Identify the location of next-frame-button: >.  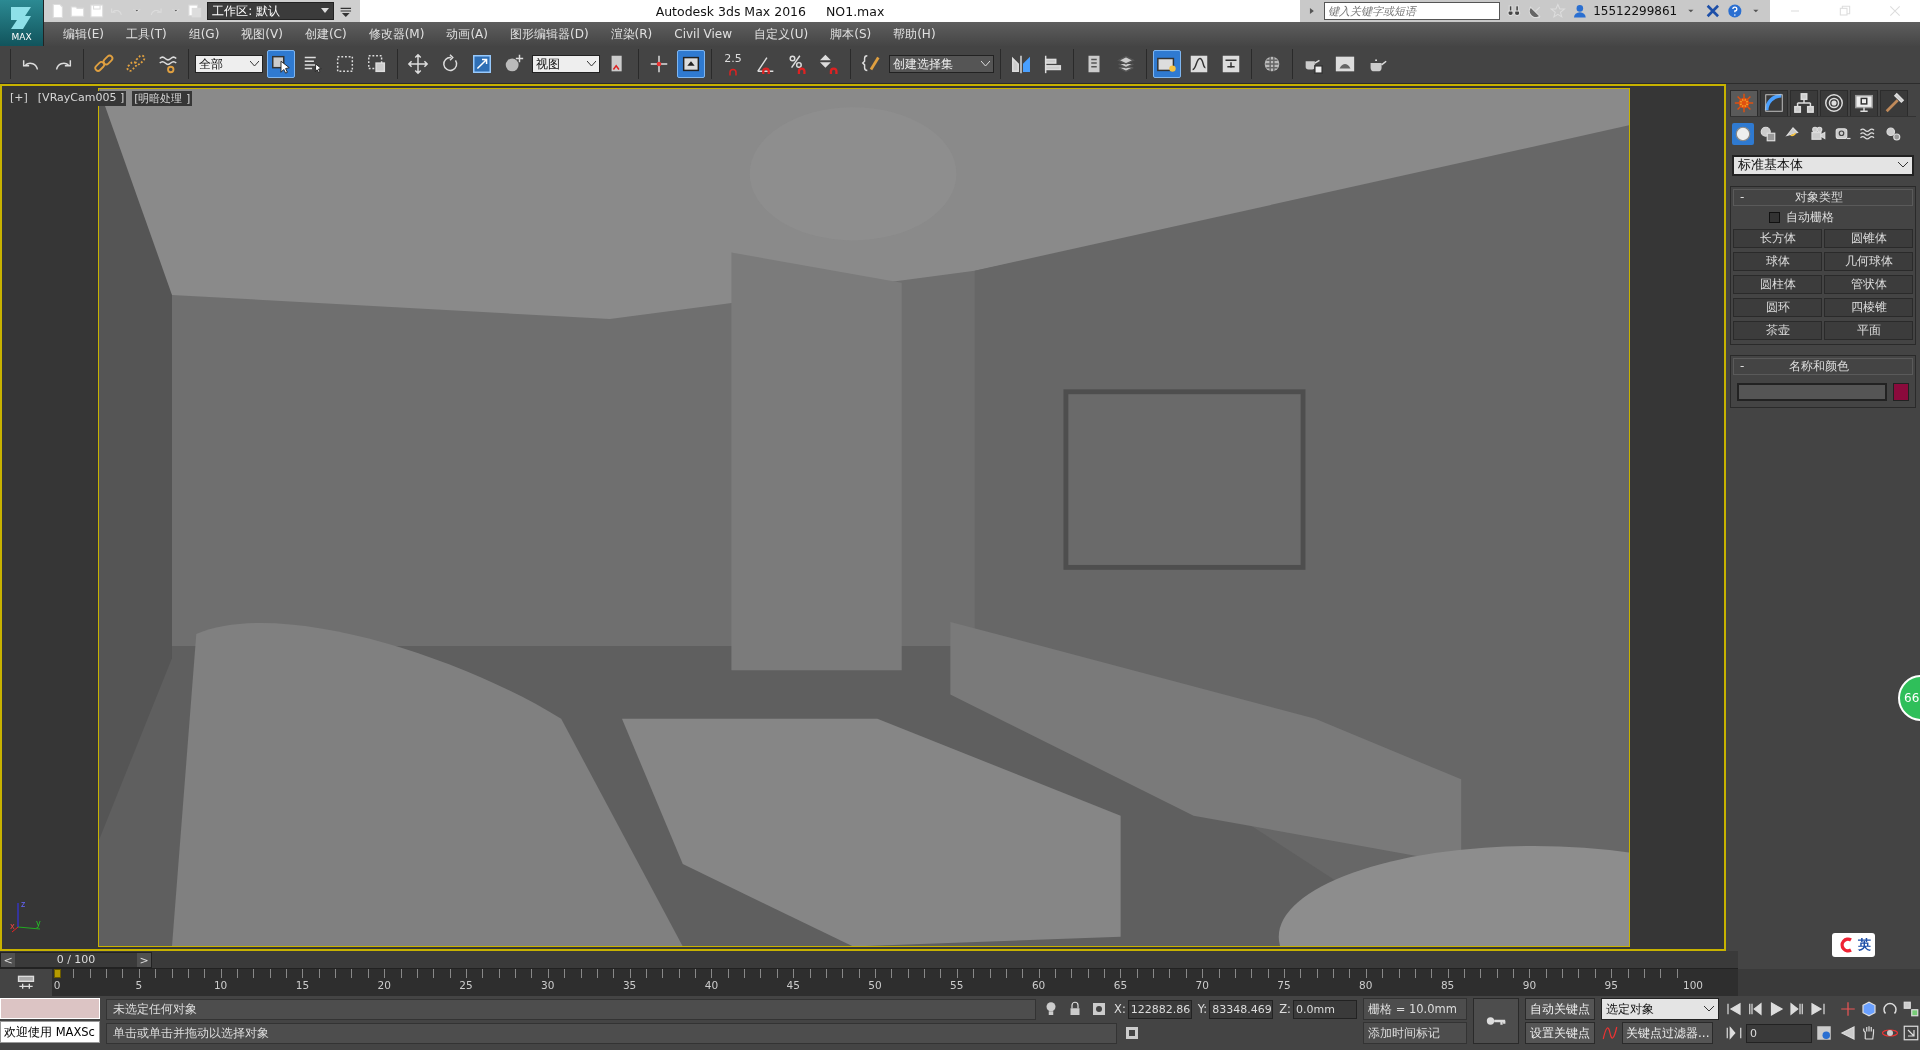
(144, 960).